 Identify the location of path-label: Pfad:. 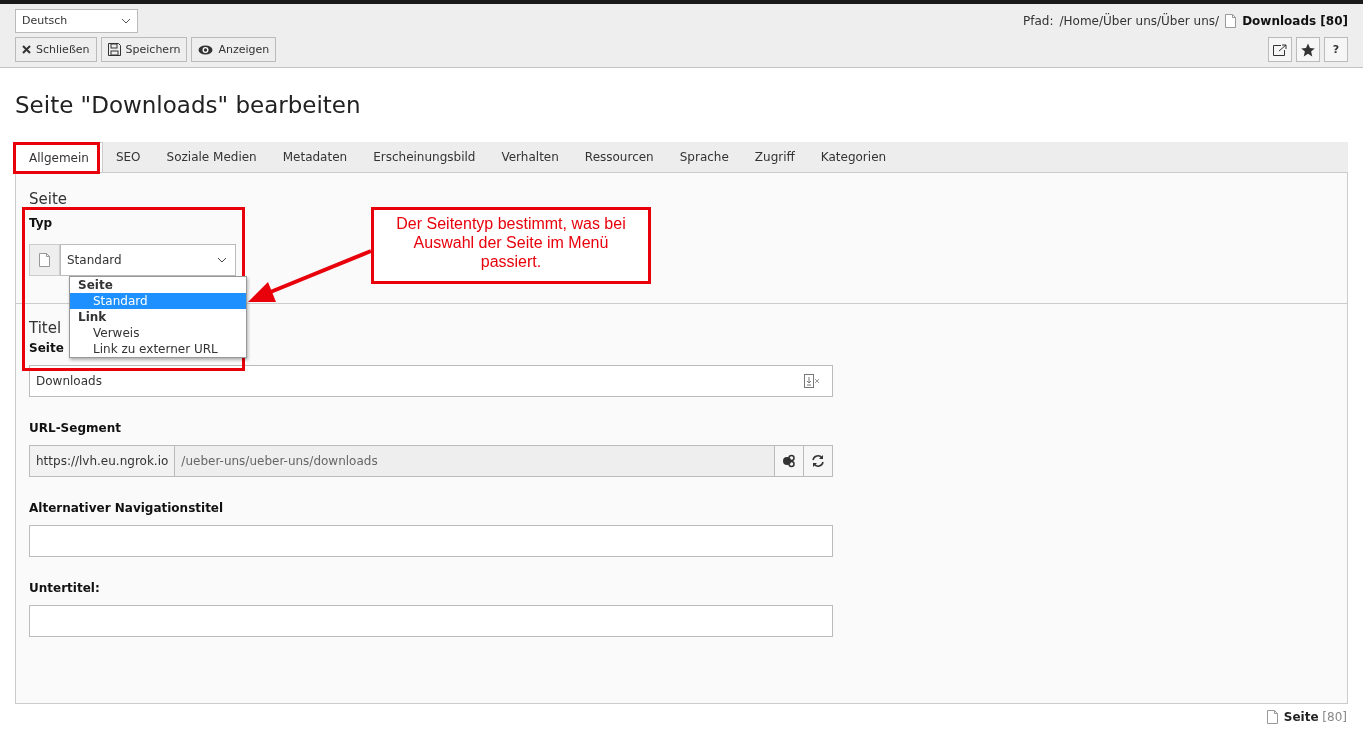
(1038, 20).